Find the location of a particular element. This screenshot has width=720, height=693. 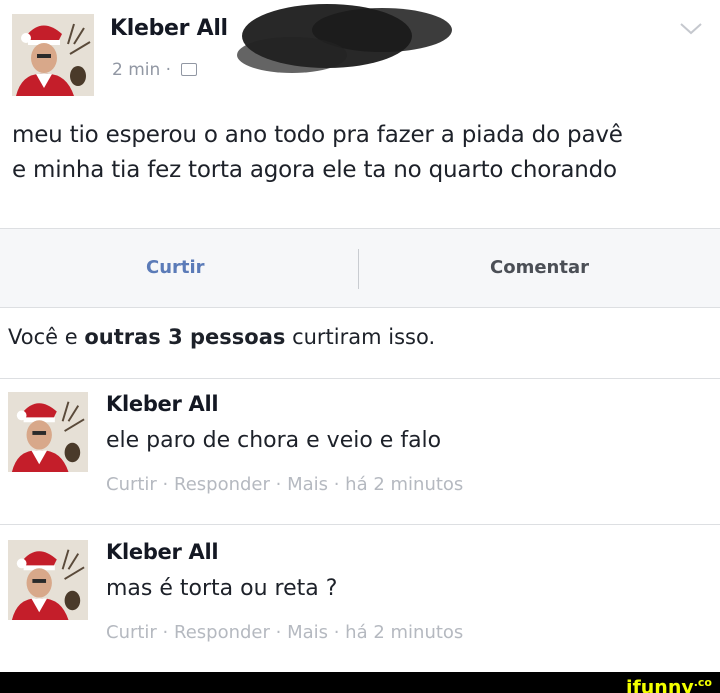

post-author-name: Kleber All is located at coordinates (169, 28).